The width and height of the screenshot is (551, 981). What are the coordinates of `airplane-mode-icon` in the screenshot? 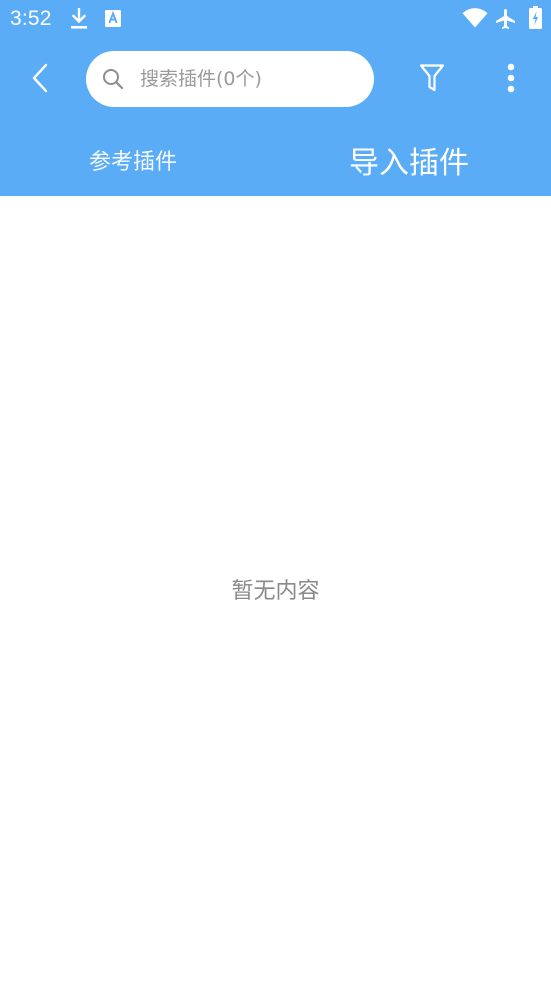 It's located at (506, 21).